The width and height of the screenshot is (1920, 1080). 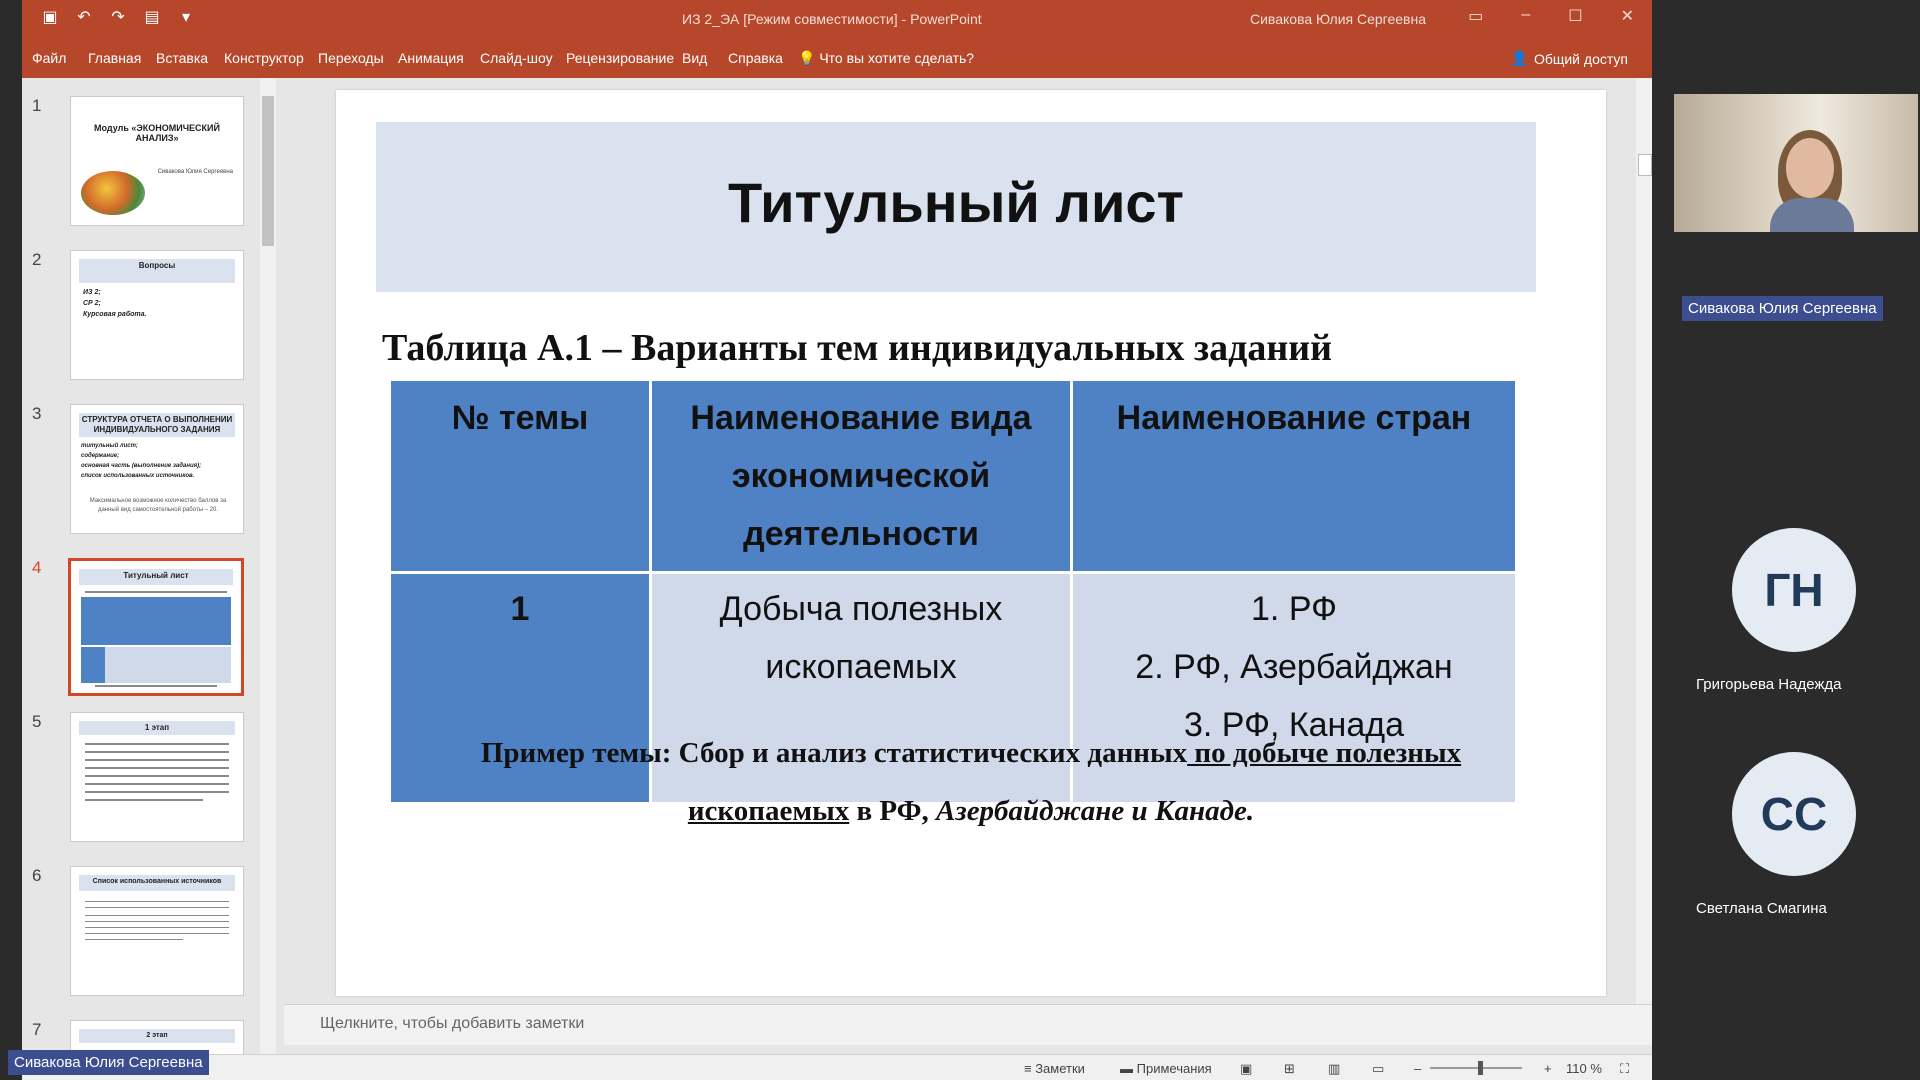 I want to click on slideshow-icon: ▭, so click(x=1378, y=1069).